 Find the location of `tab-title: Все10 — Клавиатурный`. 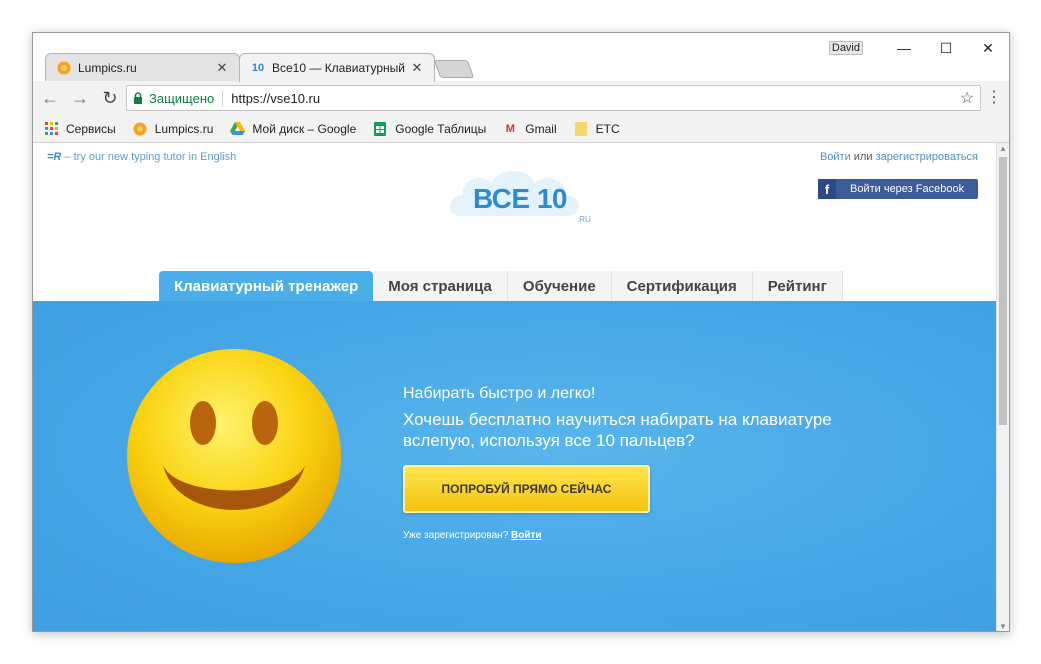

tab-title: Все10 — Клавиатурный is located at coordinates (338, 68).